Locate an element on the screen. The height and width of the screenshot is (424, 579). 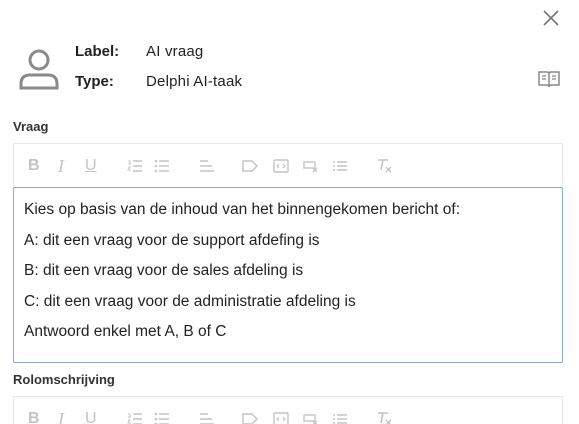
person-icon is located at coordinates (39, 69).